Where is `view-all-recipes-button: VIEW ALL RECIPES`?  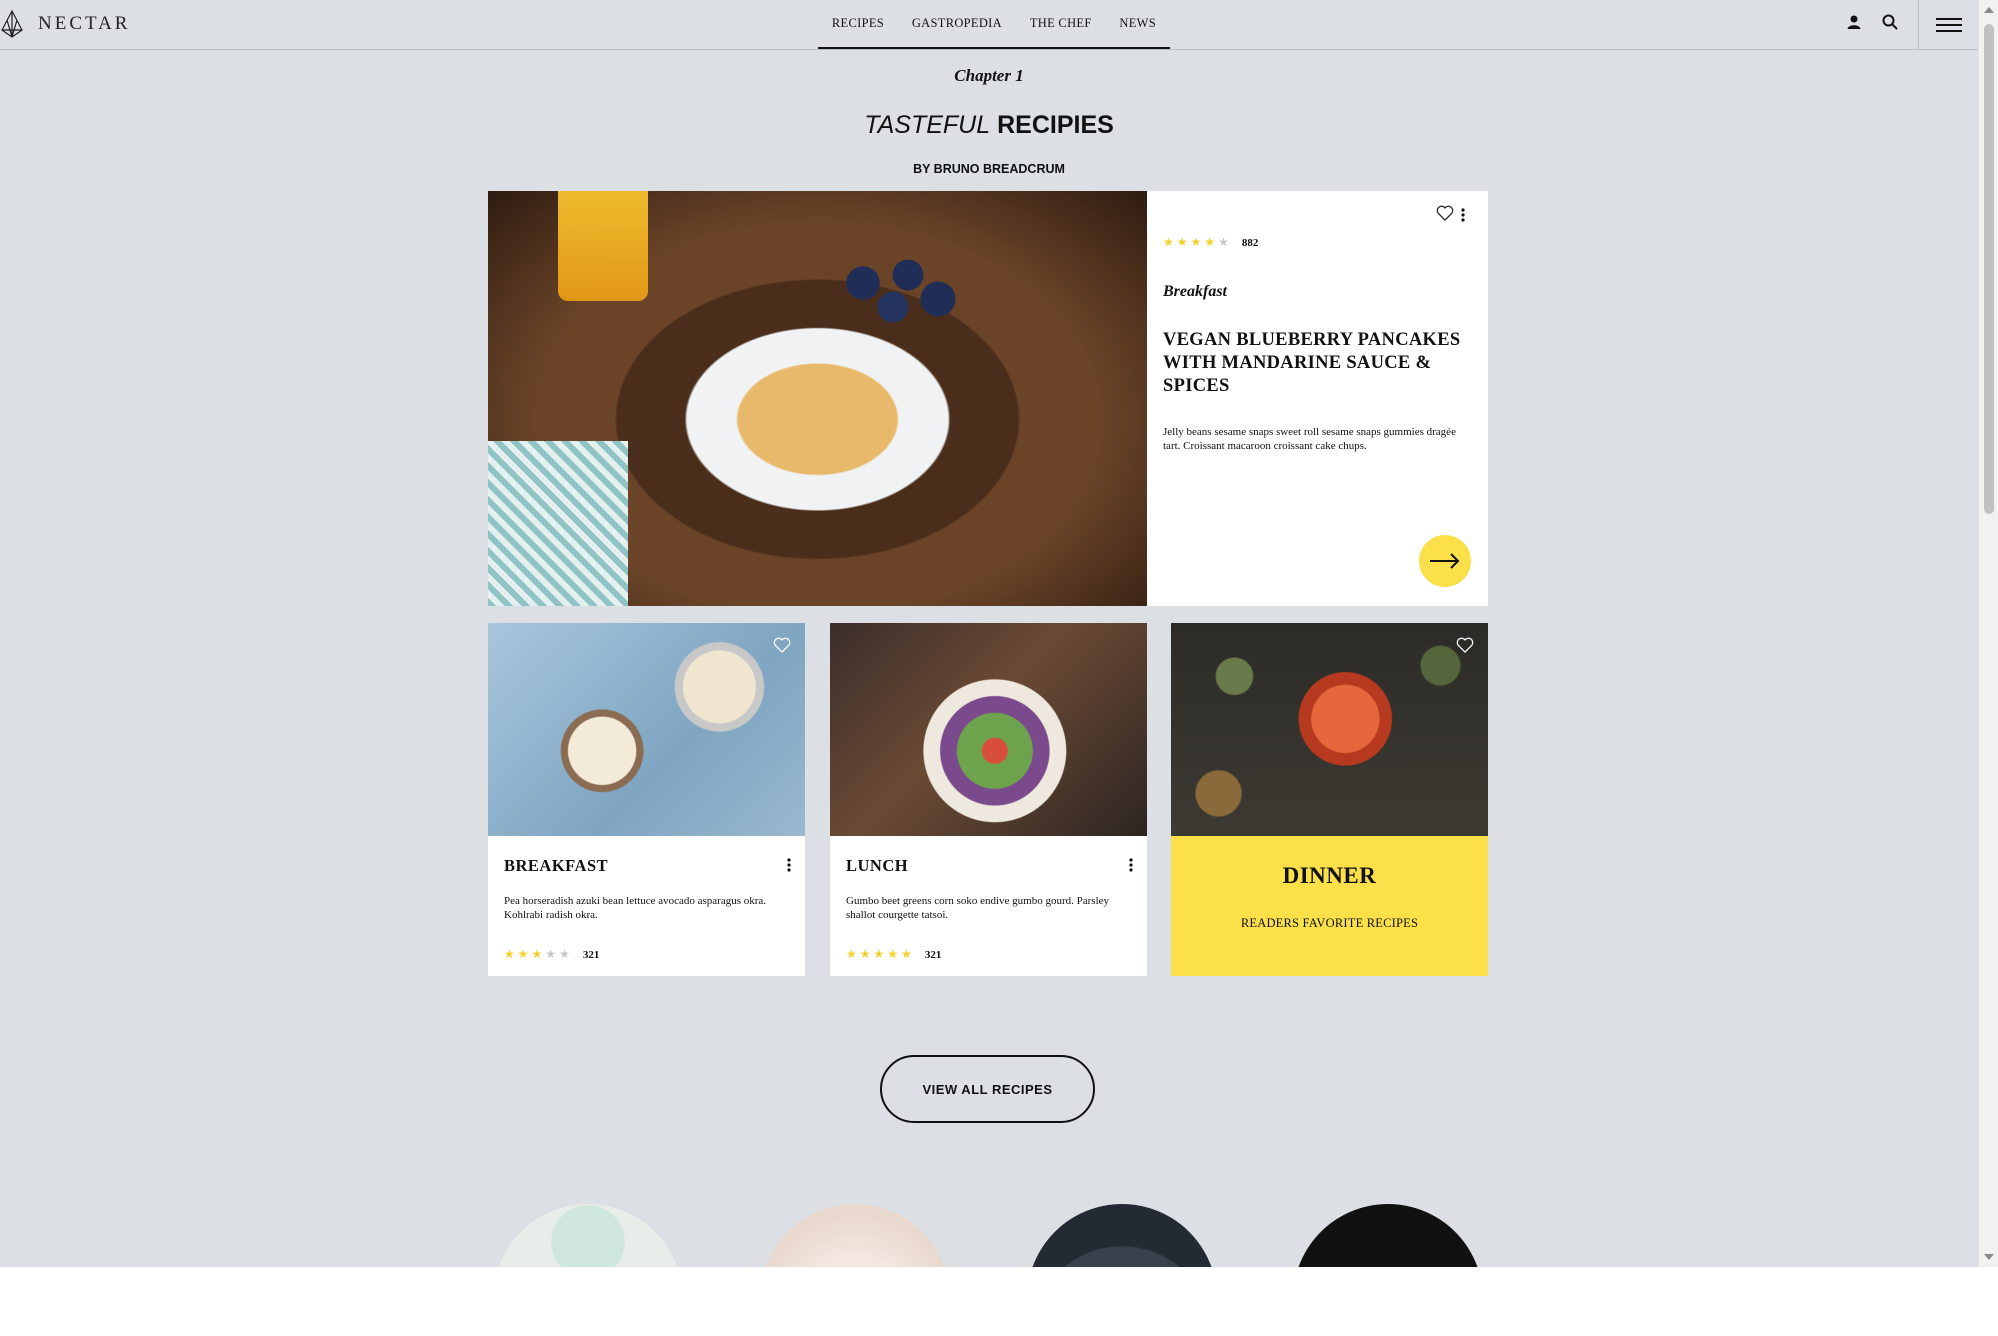
view-all-recipes-button: VIEW ALL RECIPES is located at coordinates (987, 1089).